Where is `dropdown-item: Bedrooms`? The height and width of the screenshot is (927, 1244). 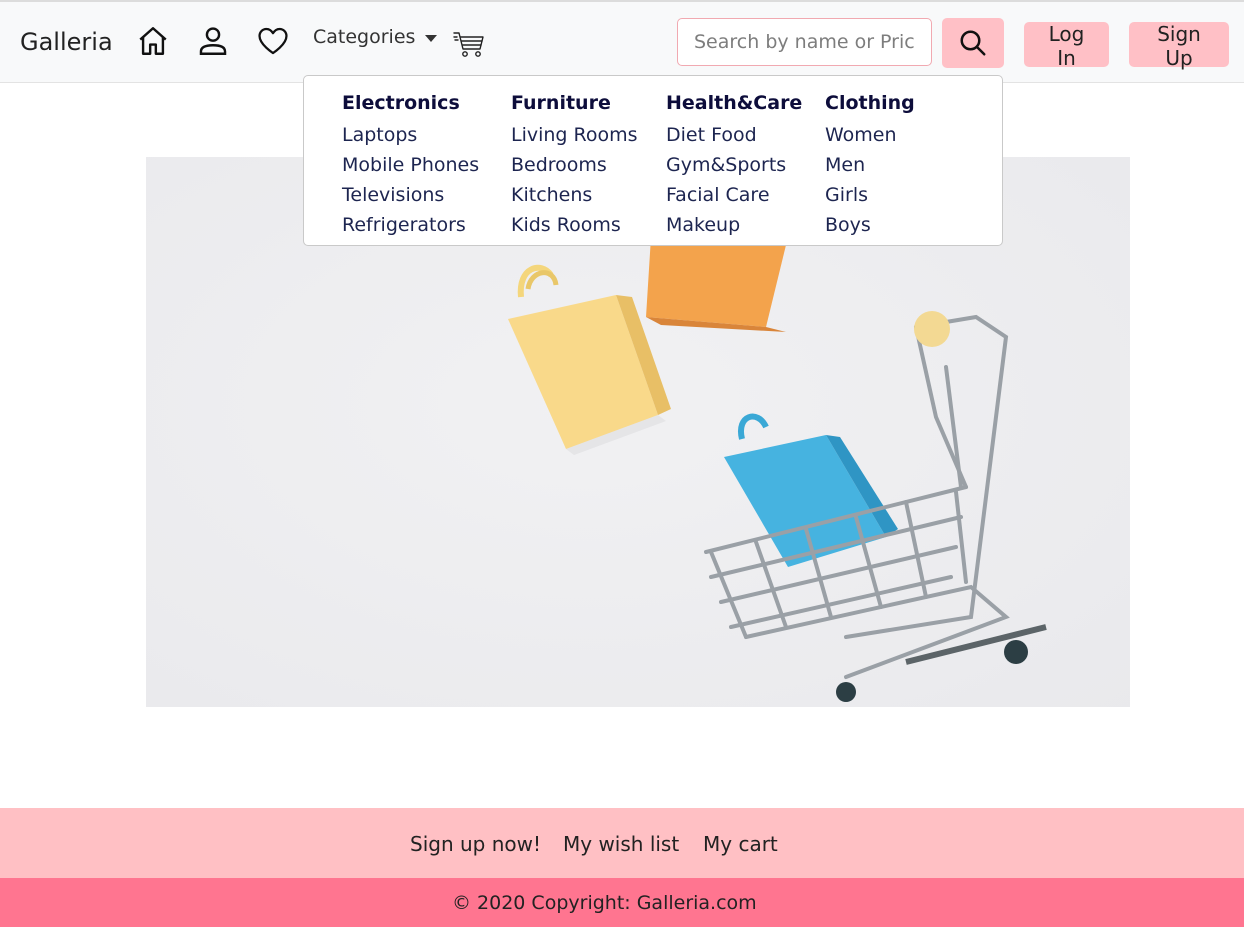 dropdown-item: Bedrooms is located at coordinates (574, 165).